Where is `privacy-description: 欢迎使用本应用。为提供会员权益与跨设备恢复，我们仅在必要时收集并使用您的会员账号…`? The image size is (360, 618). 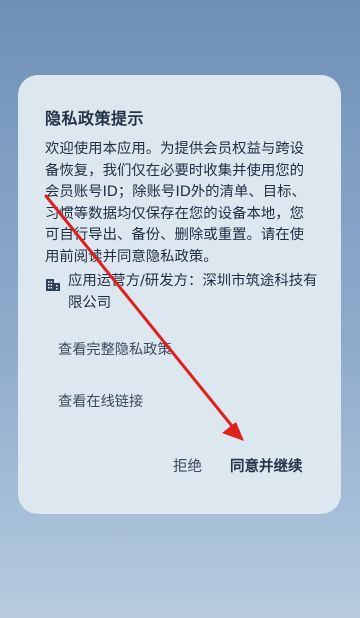 privacy-description: 欢迎使用本应用。为提供会员权益与跨设备恢复，我们仅在必要时收集并使用您的会员账号… is located at coordinates (175, 203).